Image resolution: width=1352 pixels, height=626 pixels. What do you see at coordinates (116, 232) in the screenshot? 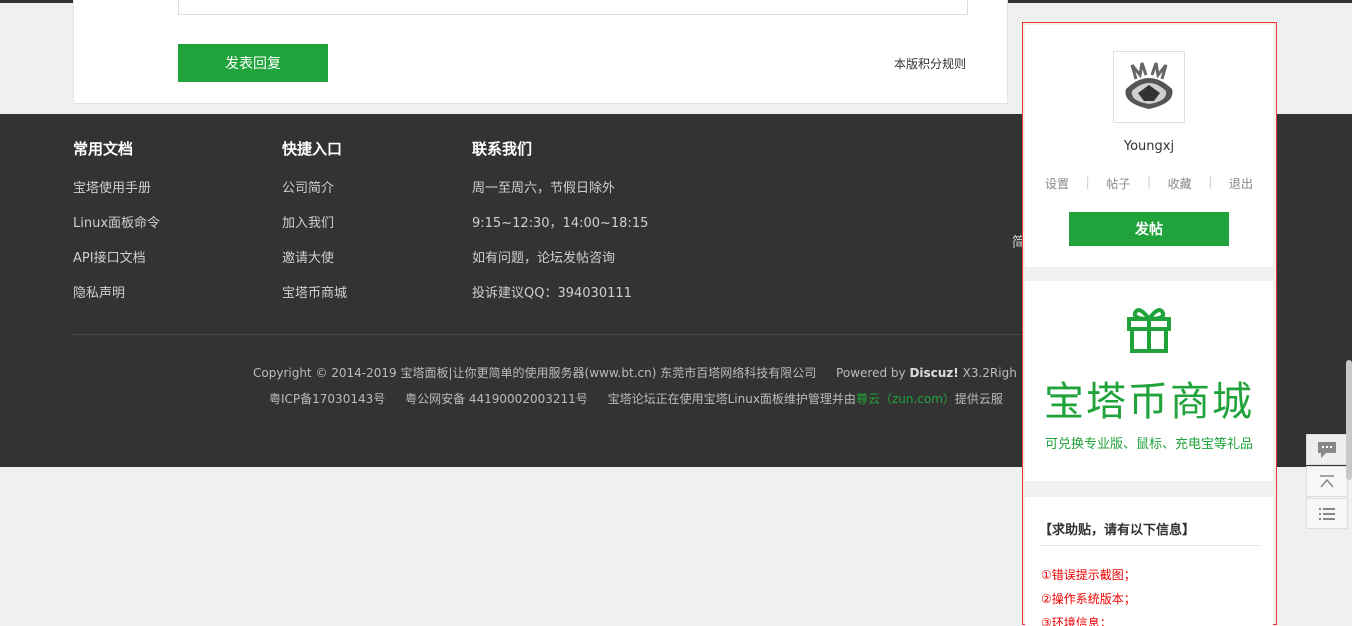
I see `footer-link: Linux面板命令` at bounding box center [116, 232].